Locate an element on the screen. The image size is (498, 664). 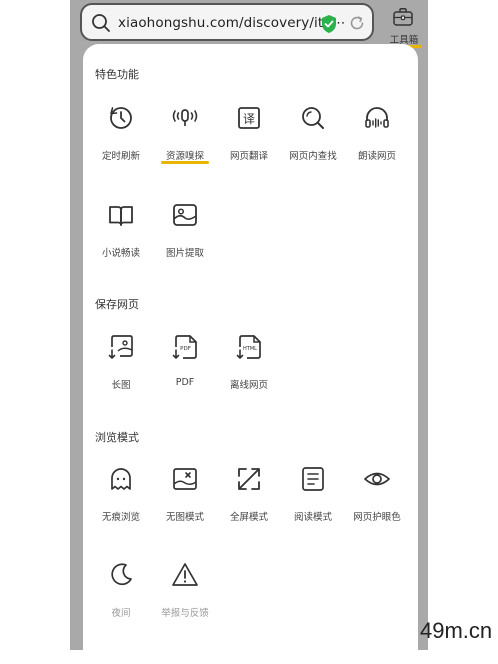
resource-sniff-label: 资源嗅探 is located at coordinates (184, 156).